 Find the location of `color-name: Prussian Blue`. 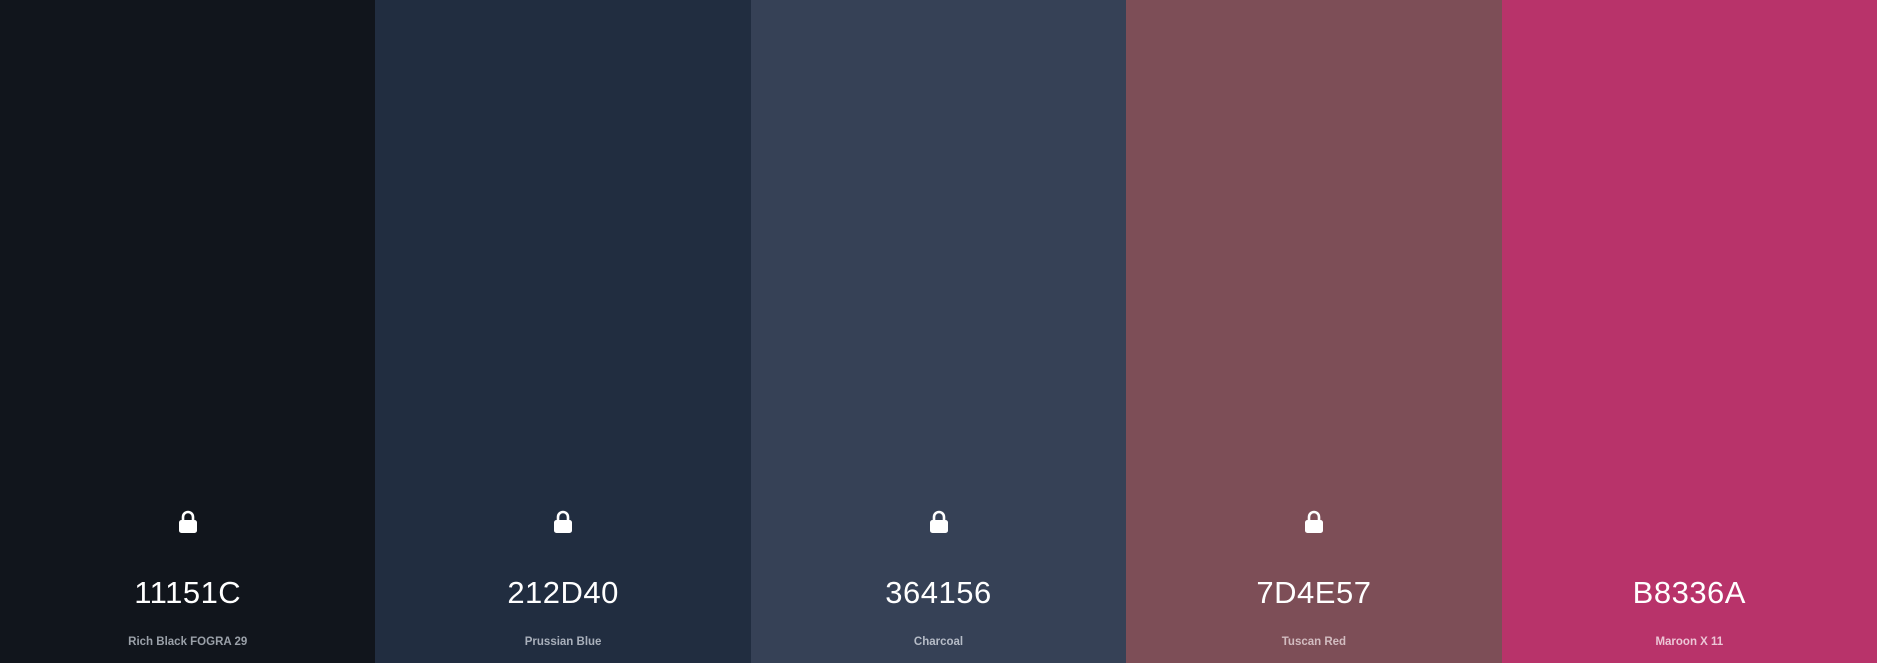

color-name: Prussian Blue is located at coordinates (563, 642).